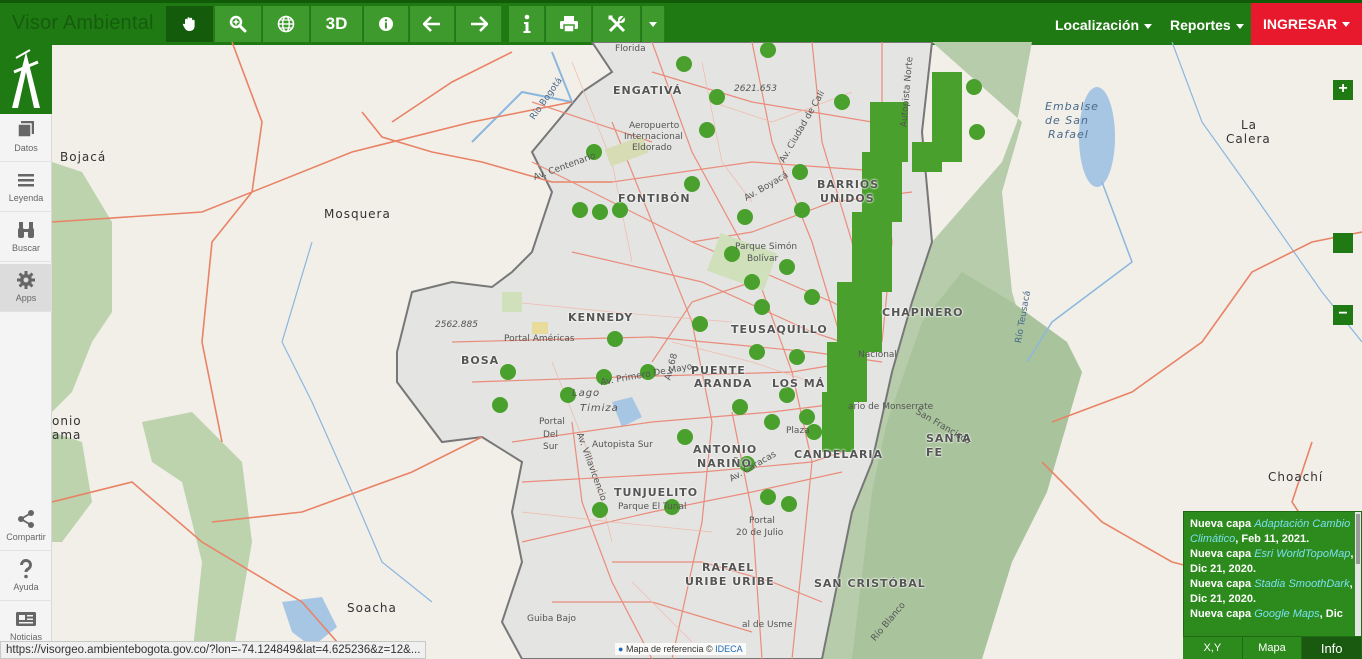 The width and height of the screenshot is (1362, 659). I want to click on map-label-kennedy: KENNEDY, so click(601, 317).